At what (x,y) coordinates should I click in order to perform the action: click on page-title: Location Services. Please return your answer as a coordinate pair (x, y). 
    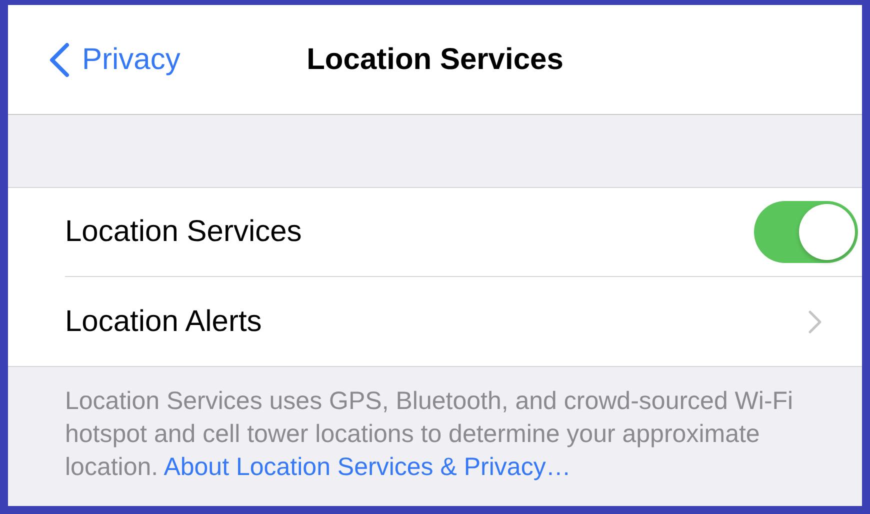
    Looking at the image, I should click on (435, 59).